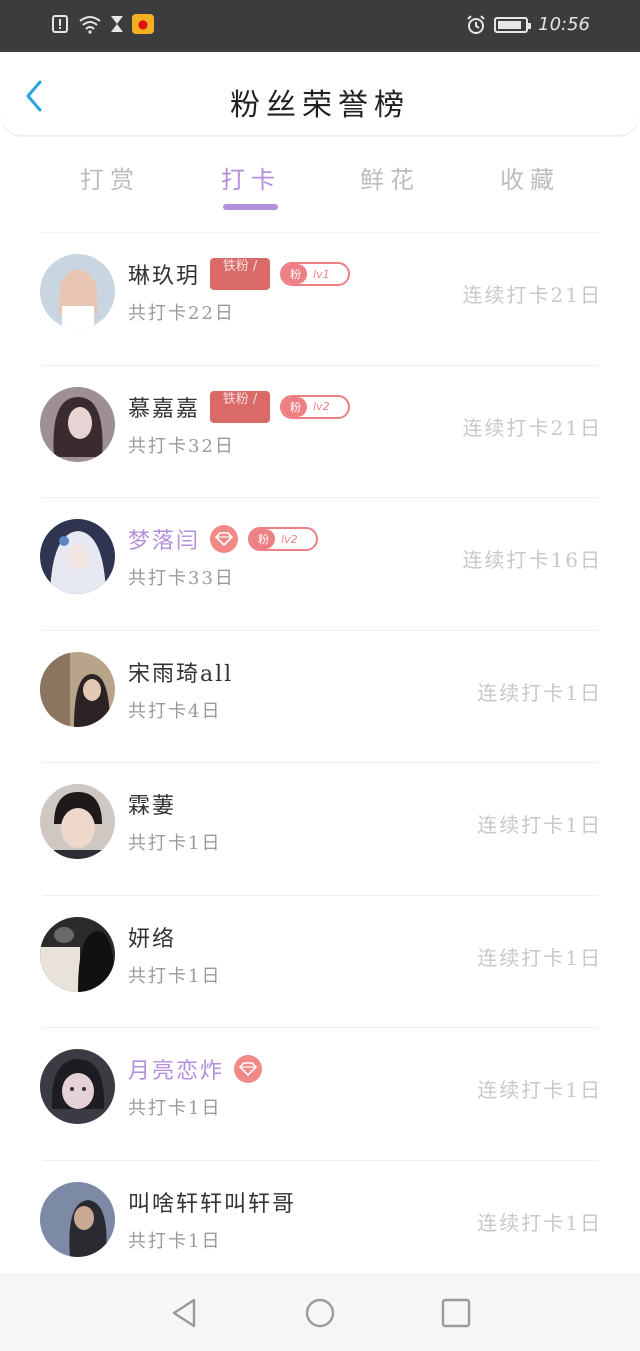 The height and width of the screenshot is (1351, 640). What do you see at coordinates (532, 560) in the screenshot?
I see `streak-checkins: 连续打卡16日` at bounding box center [532, 560].